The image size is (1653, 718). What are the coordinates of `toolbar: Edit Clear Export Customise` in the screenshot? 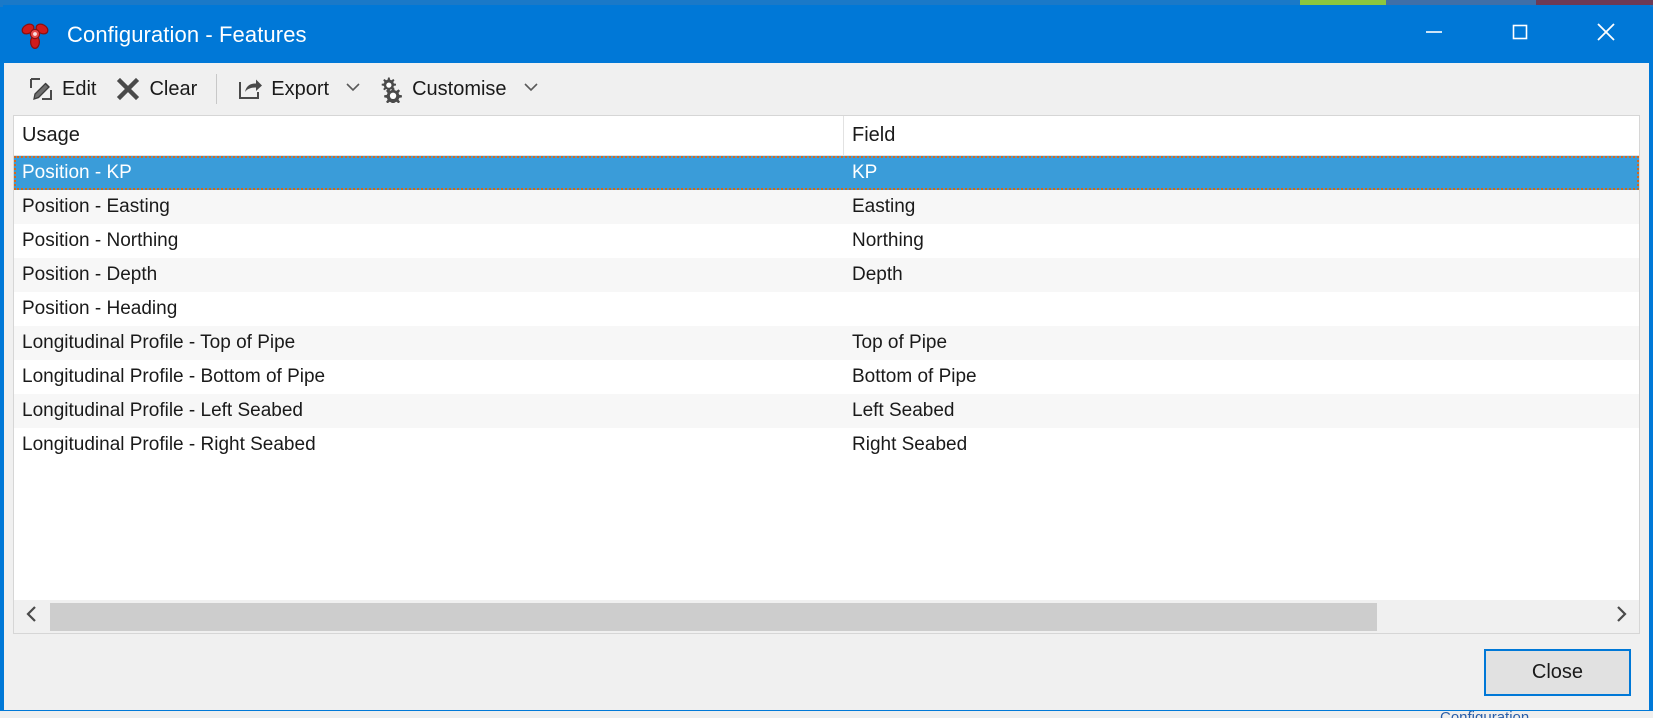 It's located at (826, 89).